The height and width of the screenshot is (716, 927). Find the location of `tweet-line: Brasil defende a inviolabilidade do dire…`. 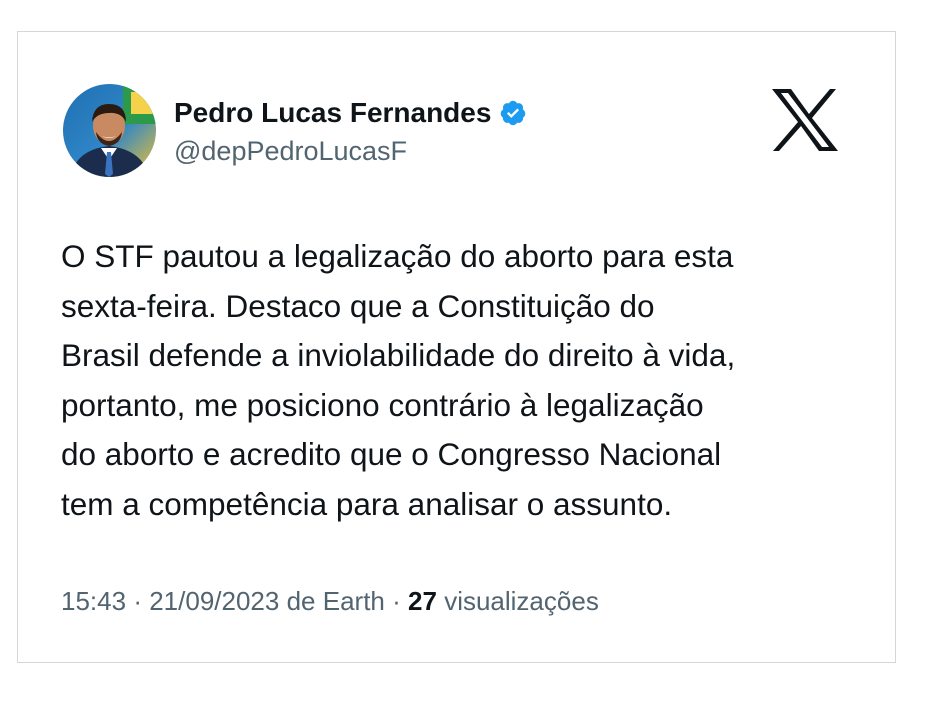

tweet-line: Brasil defende a inviolabilidade do dire… is located at coordinates (398, 355).